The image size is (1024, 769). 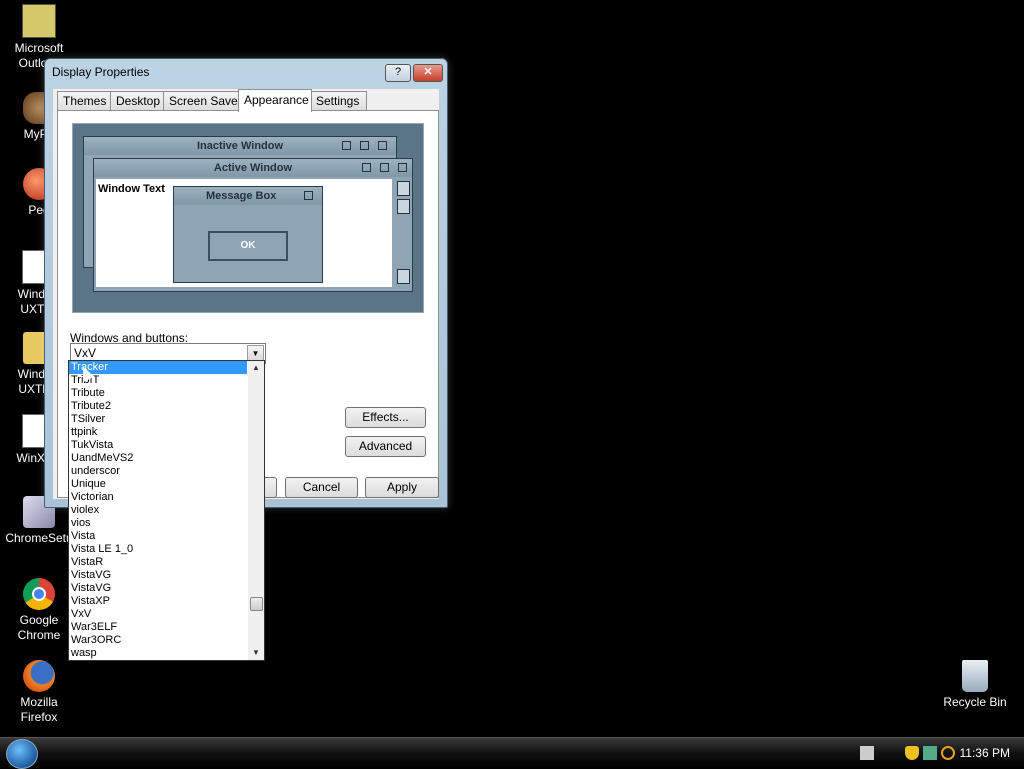 I want to click on desktop-icon-firefox: Mozilla Firefox, so click(x=39, y=692).